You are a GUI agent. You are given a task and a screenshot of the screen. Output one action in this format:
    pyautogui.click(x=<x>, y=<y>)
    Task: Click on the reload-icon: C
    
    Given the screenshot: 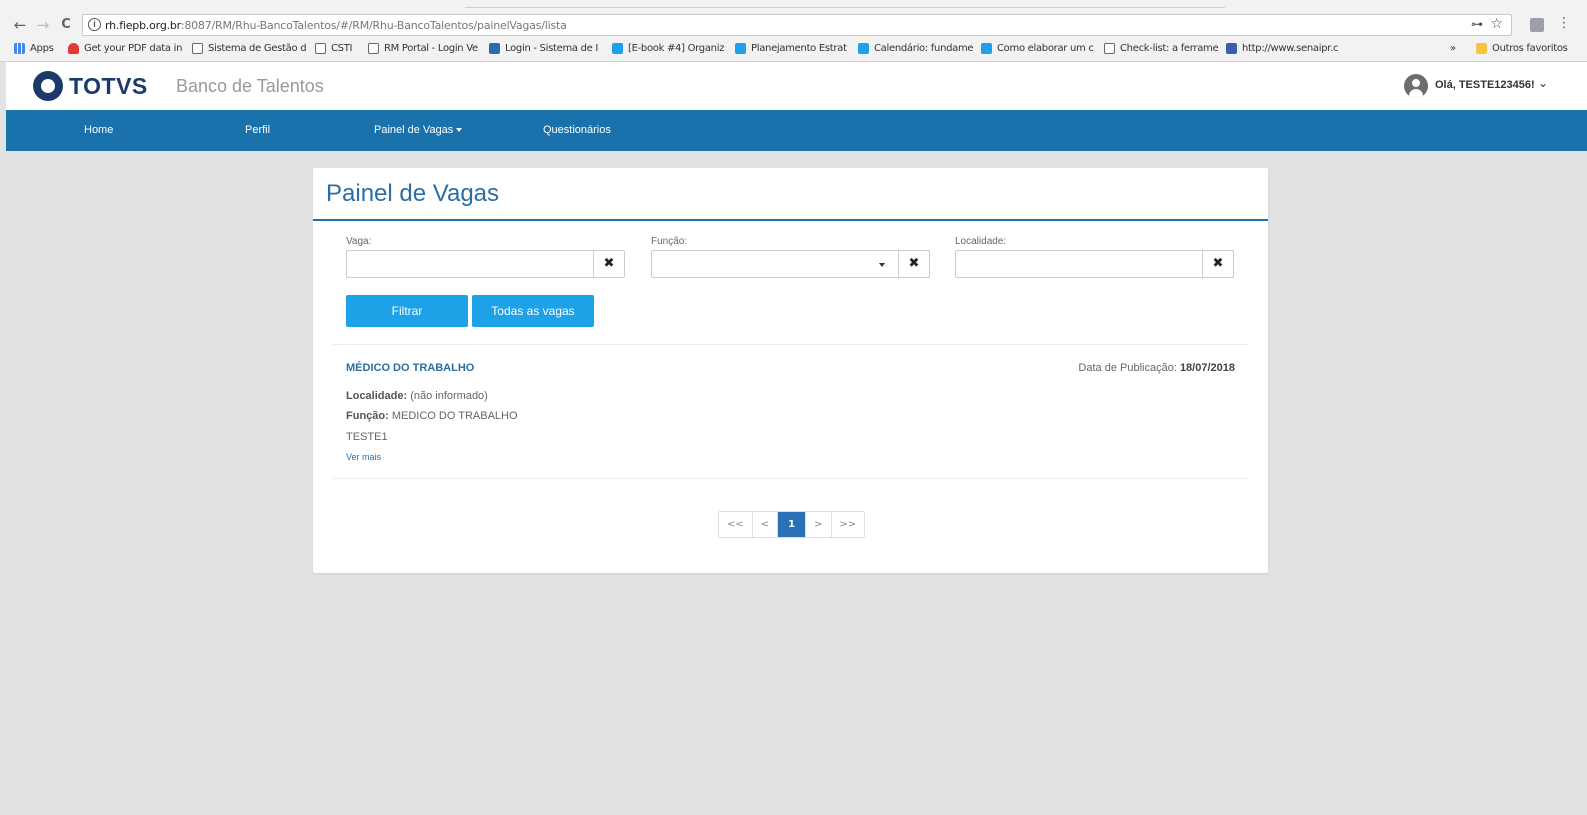 What is the action you would take?
    pyautogui.click(x=66, y=25)
    